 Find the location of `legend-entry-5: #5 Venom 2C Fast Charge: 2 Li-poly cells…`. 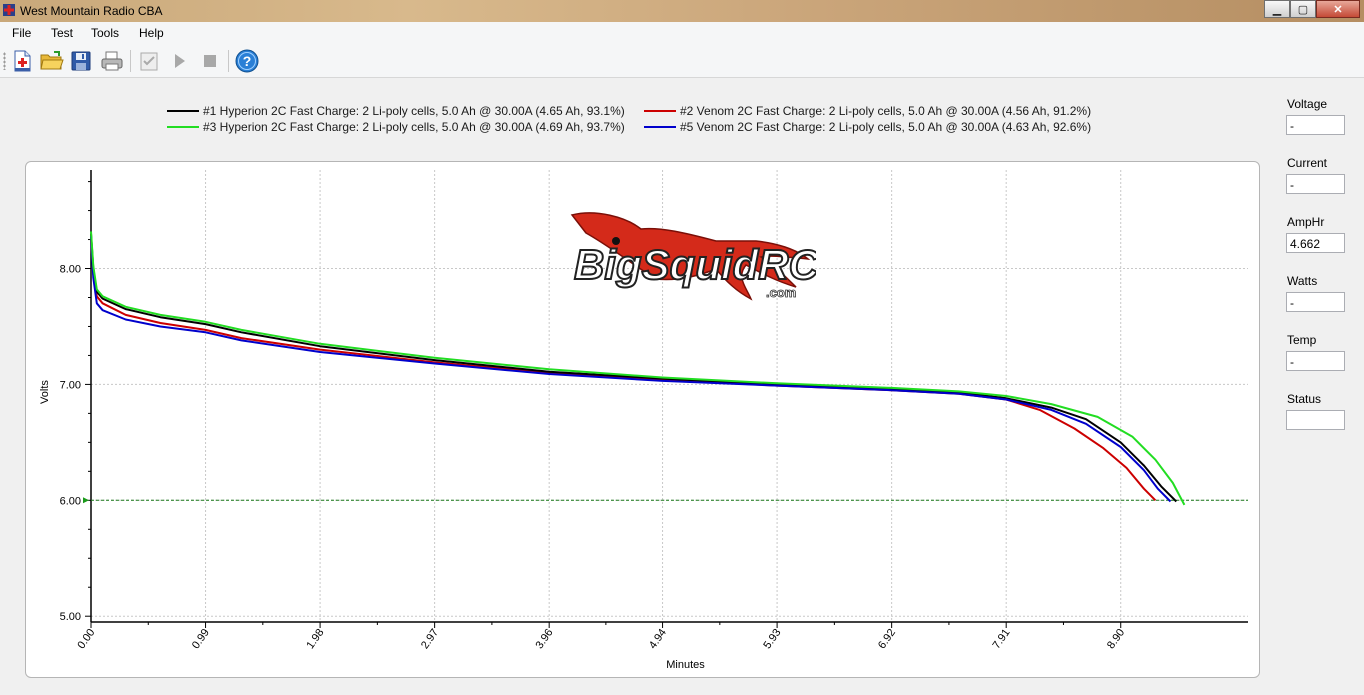

legend-entry-5: #5 Venom 2C Fast Charge: 2 Li-poly cells… is located at coordinates (867, 128).